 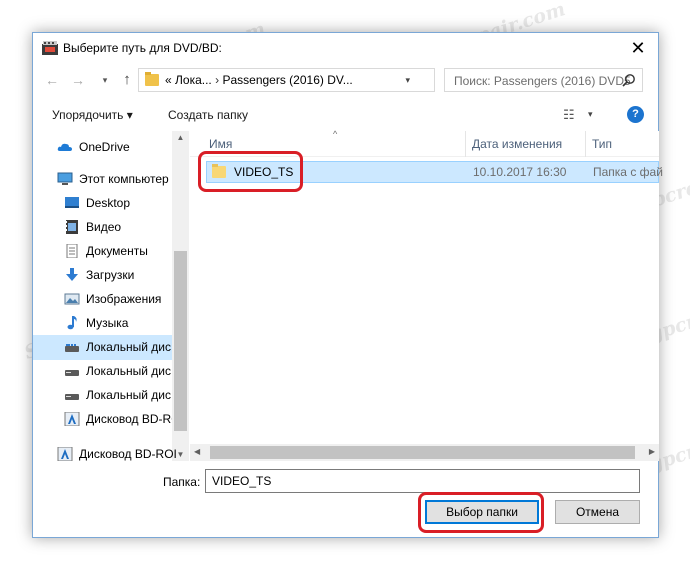 I want to click on sidebar-item-desktop: Desktop, so click(x=118, y=204).